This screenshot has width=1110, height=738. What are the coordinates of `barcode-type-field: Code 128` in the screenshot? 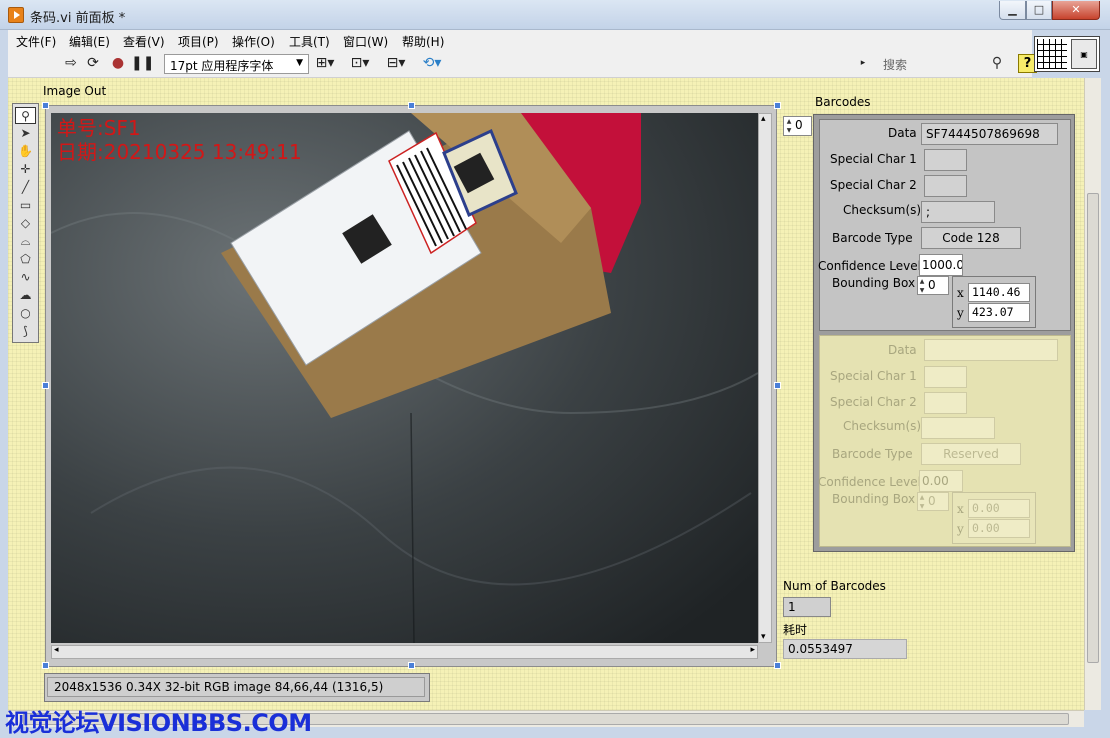 It's located at (971, 238).